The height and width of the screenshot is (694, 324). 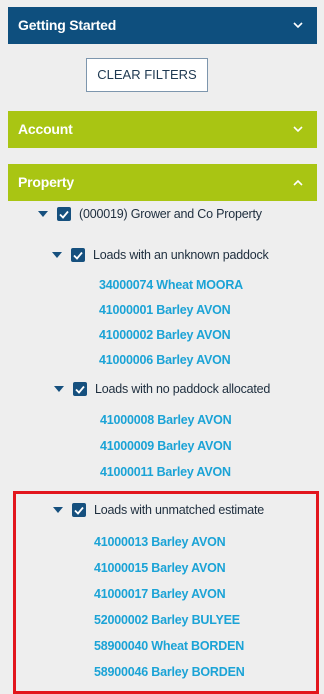 What do you see at coordinates (160, 594) in the screenshot?
I see `load-link: 41000017 Barley AVON` at bounding box center [160, 594].